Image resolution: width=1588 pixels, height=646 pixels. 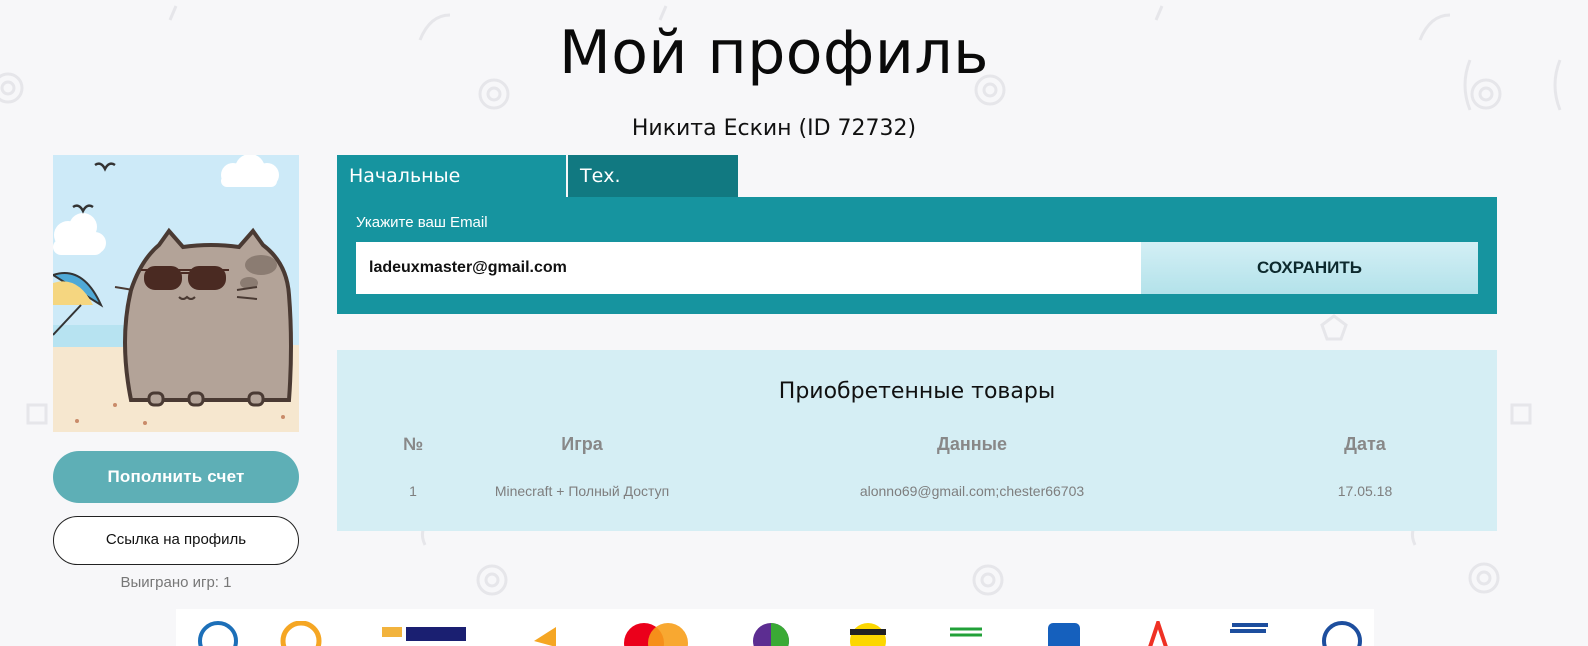 I want to click on email-input, so click(x=748, y=268).